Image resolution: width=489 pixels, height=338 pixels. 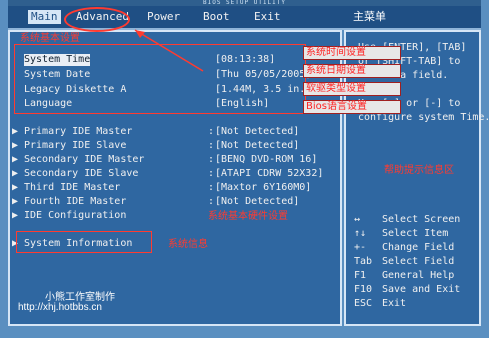 I want to click on system-info-caption: 系统信息, so click(x=188, y=244).